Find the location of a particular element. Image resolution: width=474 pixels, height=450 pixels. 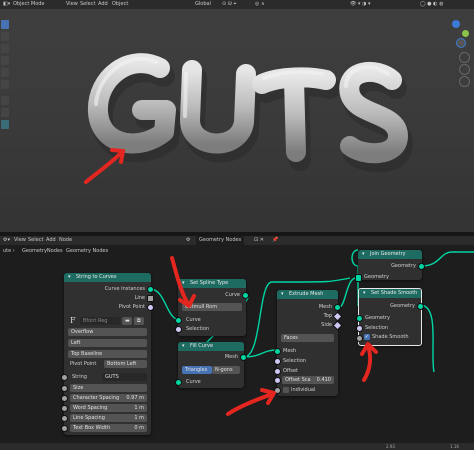

overlay-icons: 👁 ▾ ◑ ▾ is located at coordinates (360, 4).